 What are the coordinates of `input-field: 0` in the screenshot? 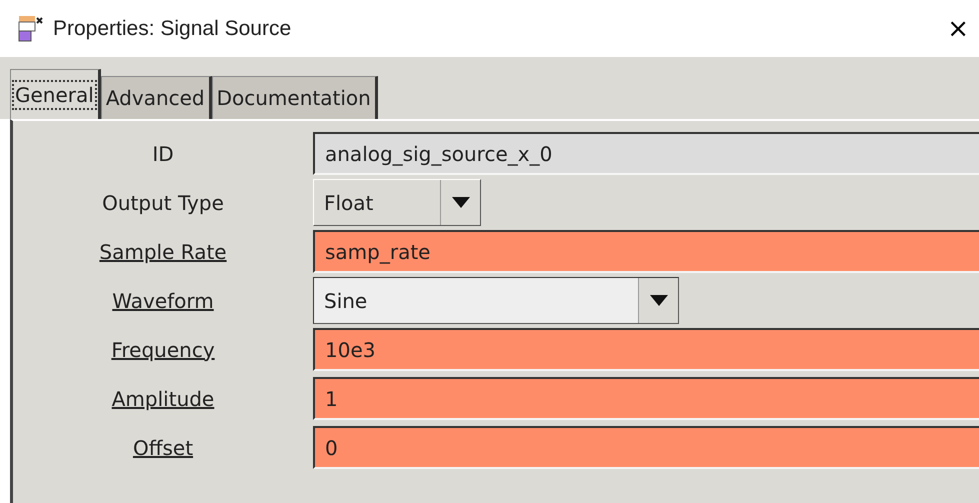 It's located at (646, 447).